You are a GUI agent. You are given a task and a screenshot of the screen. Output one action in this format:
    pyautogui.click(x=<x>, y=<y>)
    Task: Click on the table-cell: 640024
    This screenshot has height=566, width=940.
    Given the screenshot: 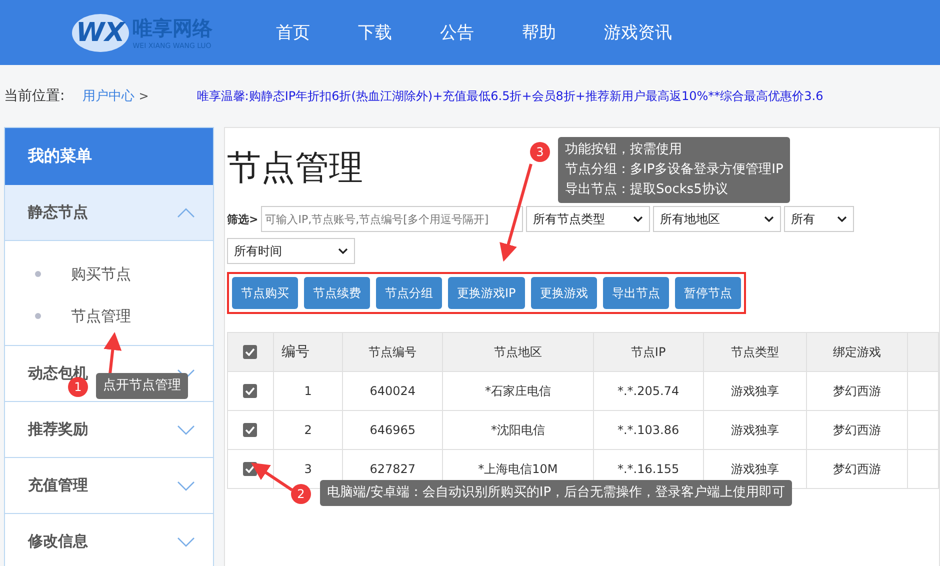 What is the action you would take?
    pyautogui.click(x=392, y=391)
    